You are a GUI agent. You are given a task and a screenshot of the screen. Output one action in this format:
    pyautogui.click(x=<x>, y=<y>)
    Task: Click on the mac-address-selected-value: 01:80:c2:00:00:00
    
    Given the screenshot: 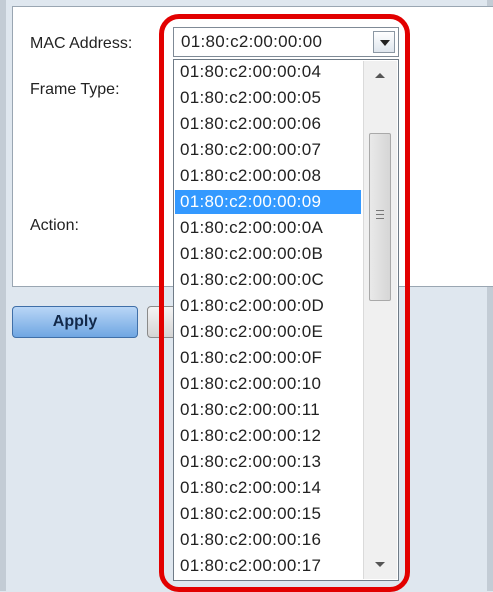 What is the action you would take?
    pyautogui.click(x=252, y=41)
    